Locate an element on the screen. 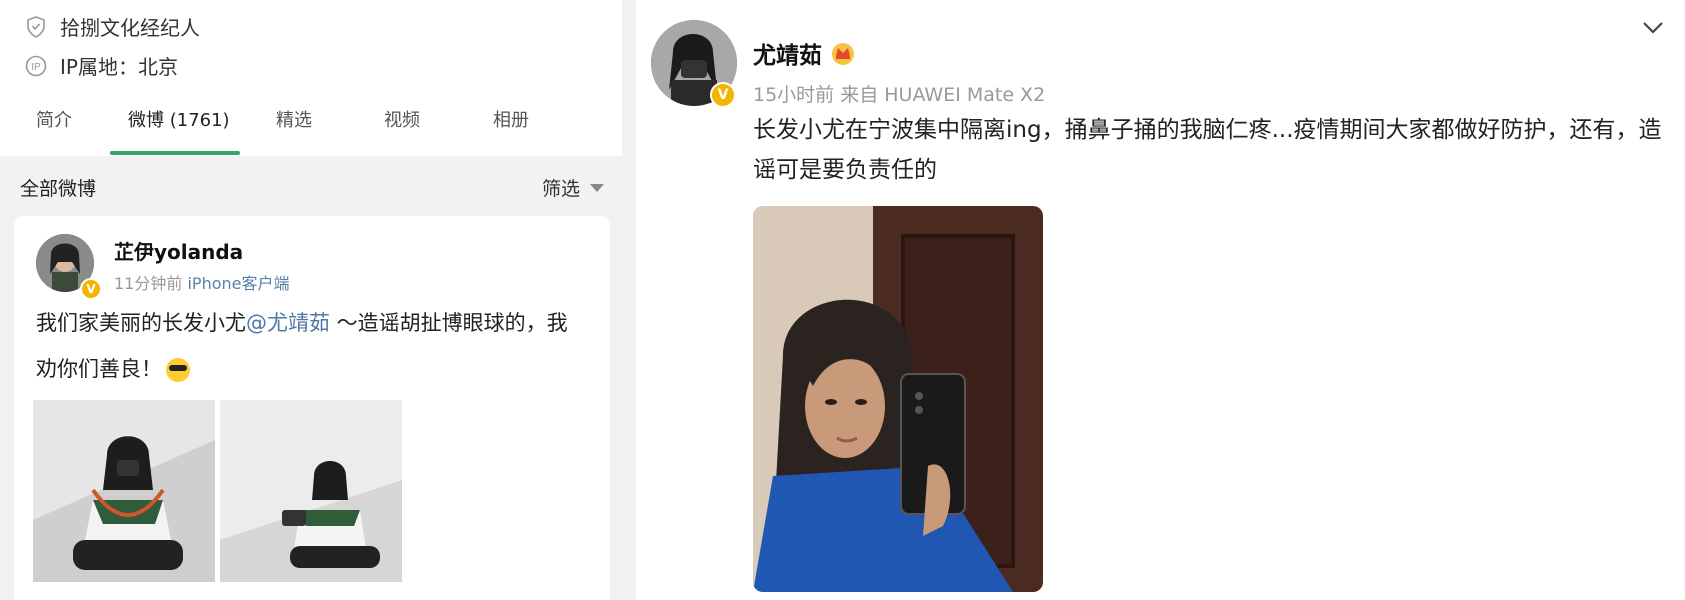 Image resolution: width=1685 pixels, height=600 pixels. ip-location-label: IP属地：北京 is located at coordinates (119, 67).